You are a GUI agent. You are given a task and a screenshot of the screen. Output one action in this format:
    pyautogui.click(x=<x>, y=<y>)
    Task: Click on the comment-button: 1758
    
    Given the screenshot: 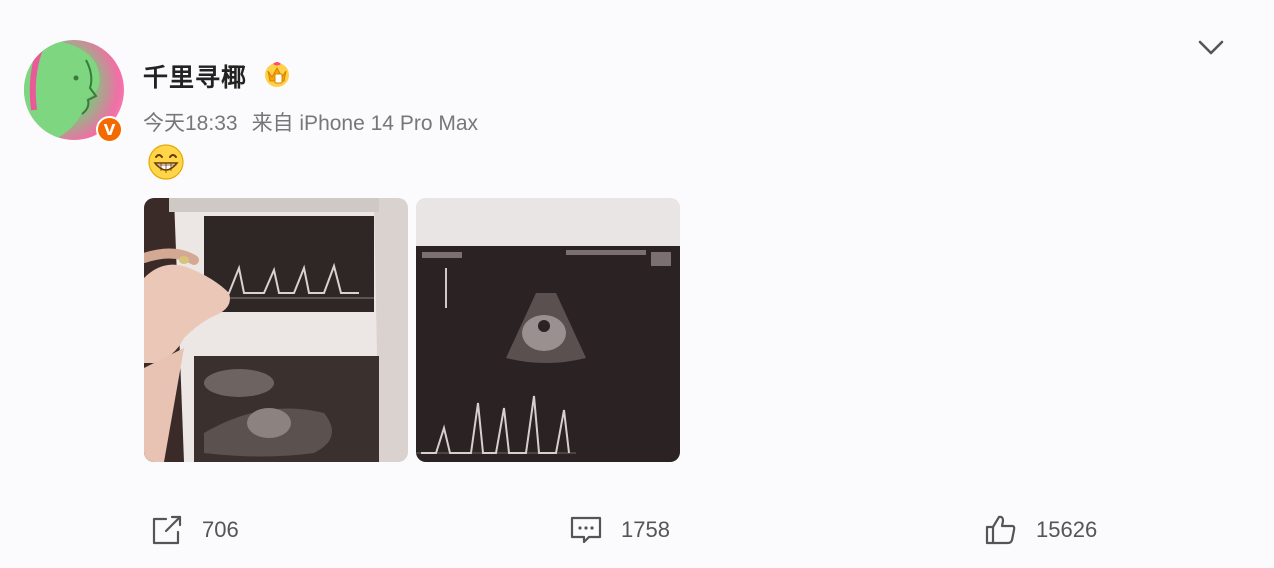 What is the action you would take?
    pyautogui.click(x=619, y=530)
    